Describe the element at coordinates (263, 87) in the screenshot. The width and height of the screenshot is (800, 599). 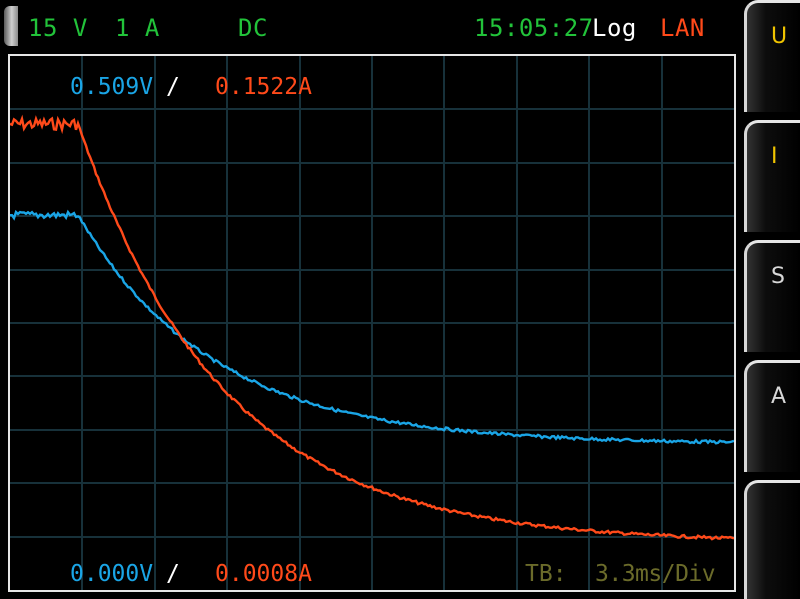
I see `top-current-label: 0.1522A` at that location.